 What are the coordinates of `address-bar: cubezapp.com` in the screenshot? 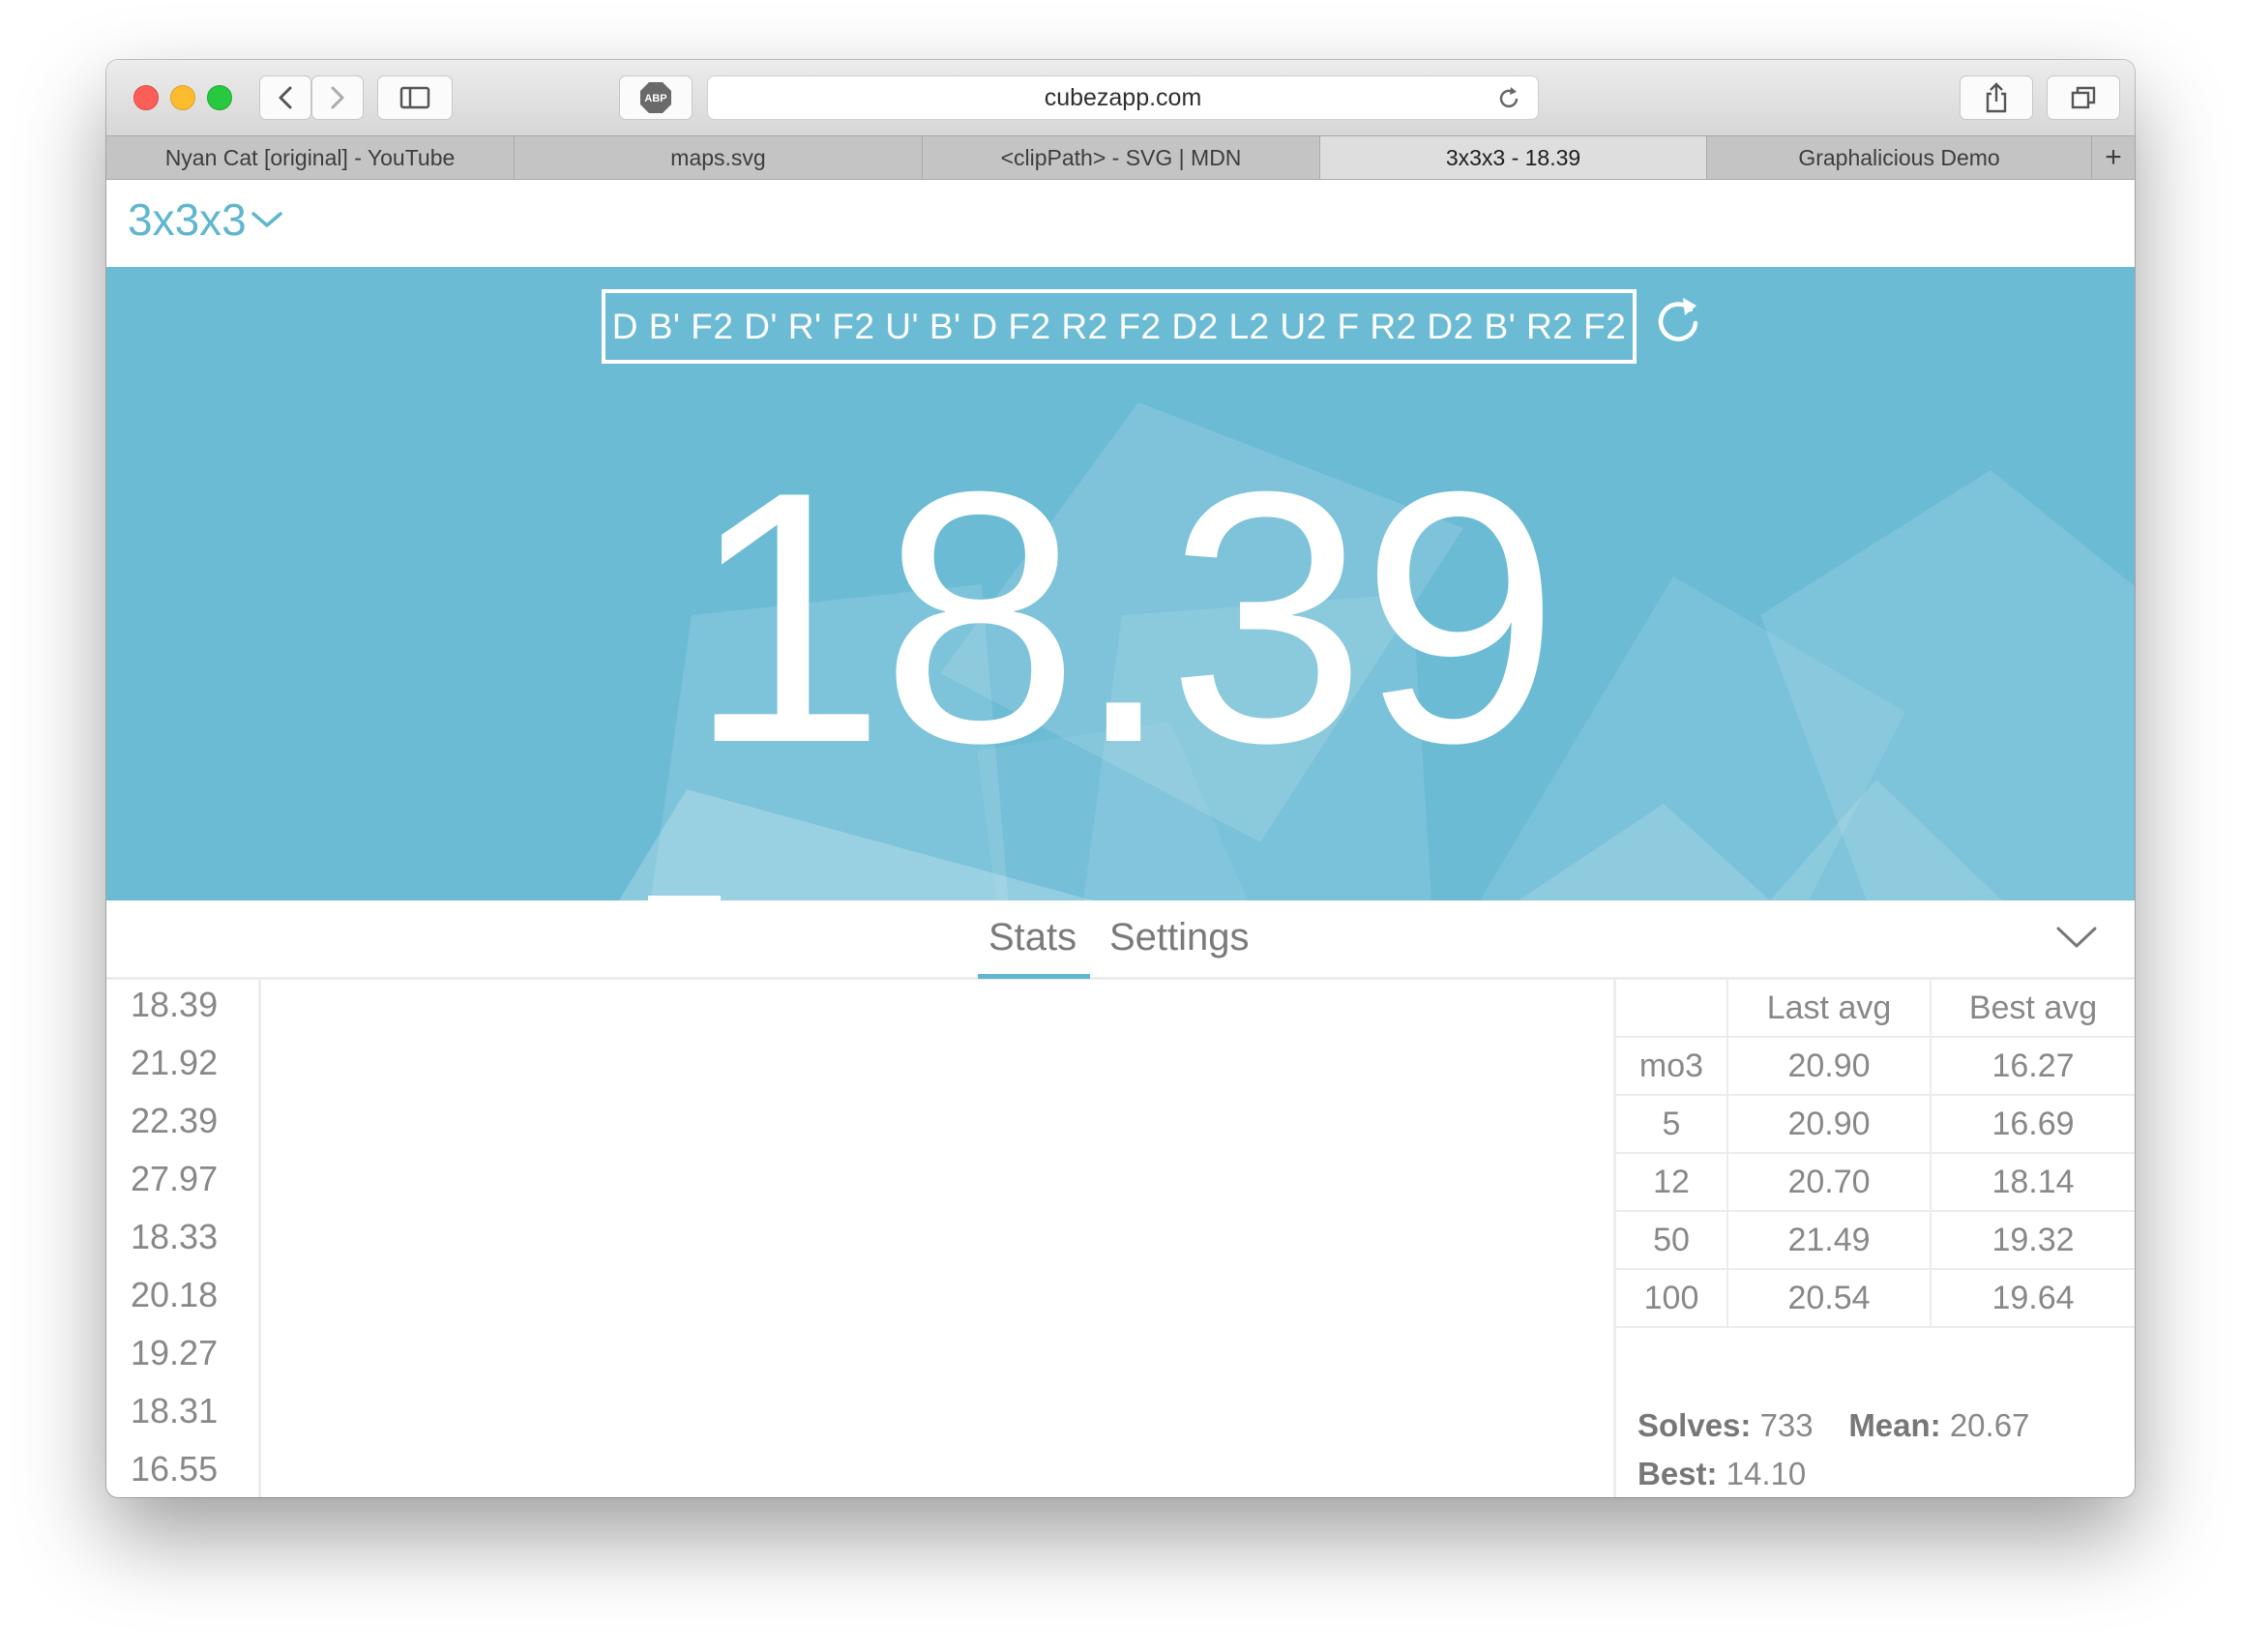 It's located at (1123, 97).